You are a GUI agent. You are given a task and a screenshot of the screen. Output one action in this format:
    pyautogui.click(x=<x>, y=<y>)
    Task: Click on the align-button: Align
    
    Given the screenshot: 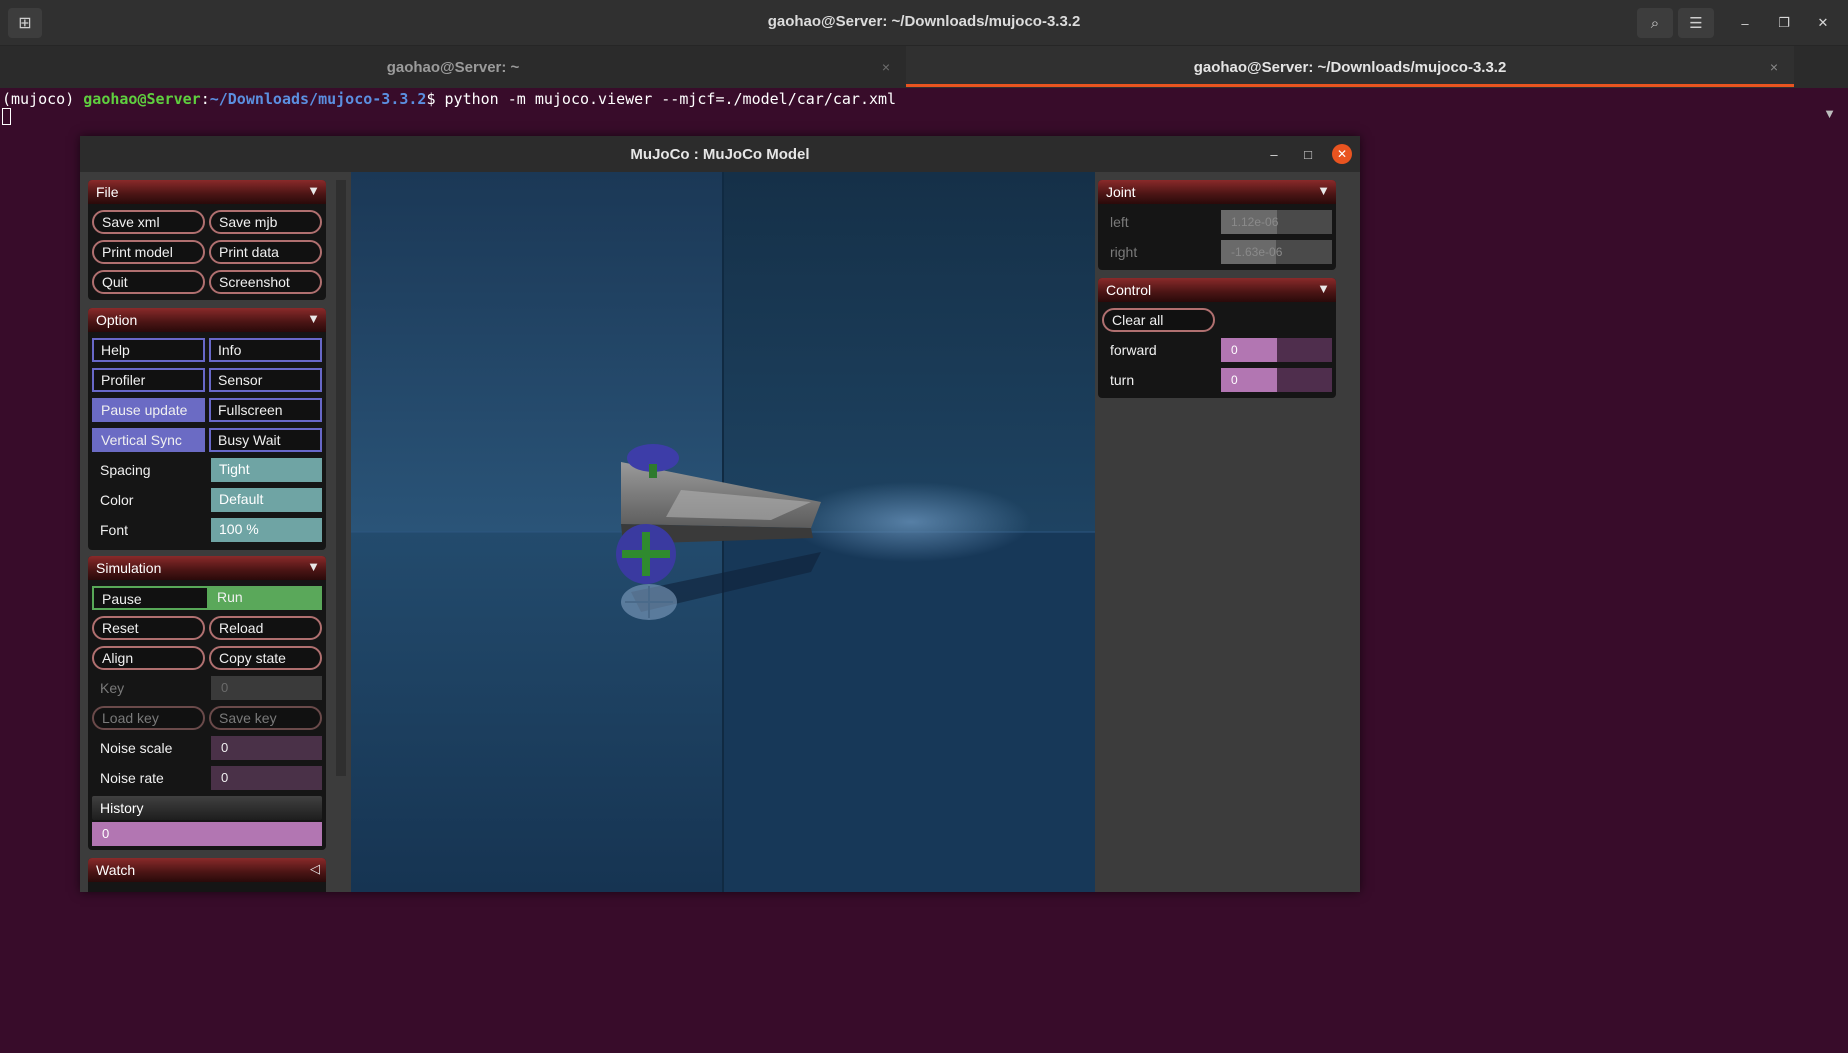 What is the action you would take?
    pyautogui.click(x=148, y=658)
    